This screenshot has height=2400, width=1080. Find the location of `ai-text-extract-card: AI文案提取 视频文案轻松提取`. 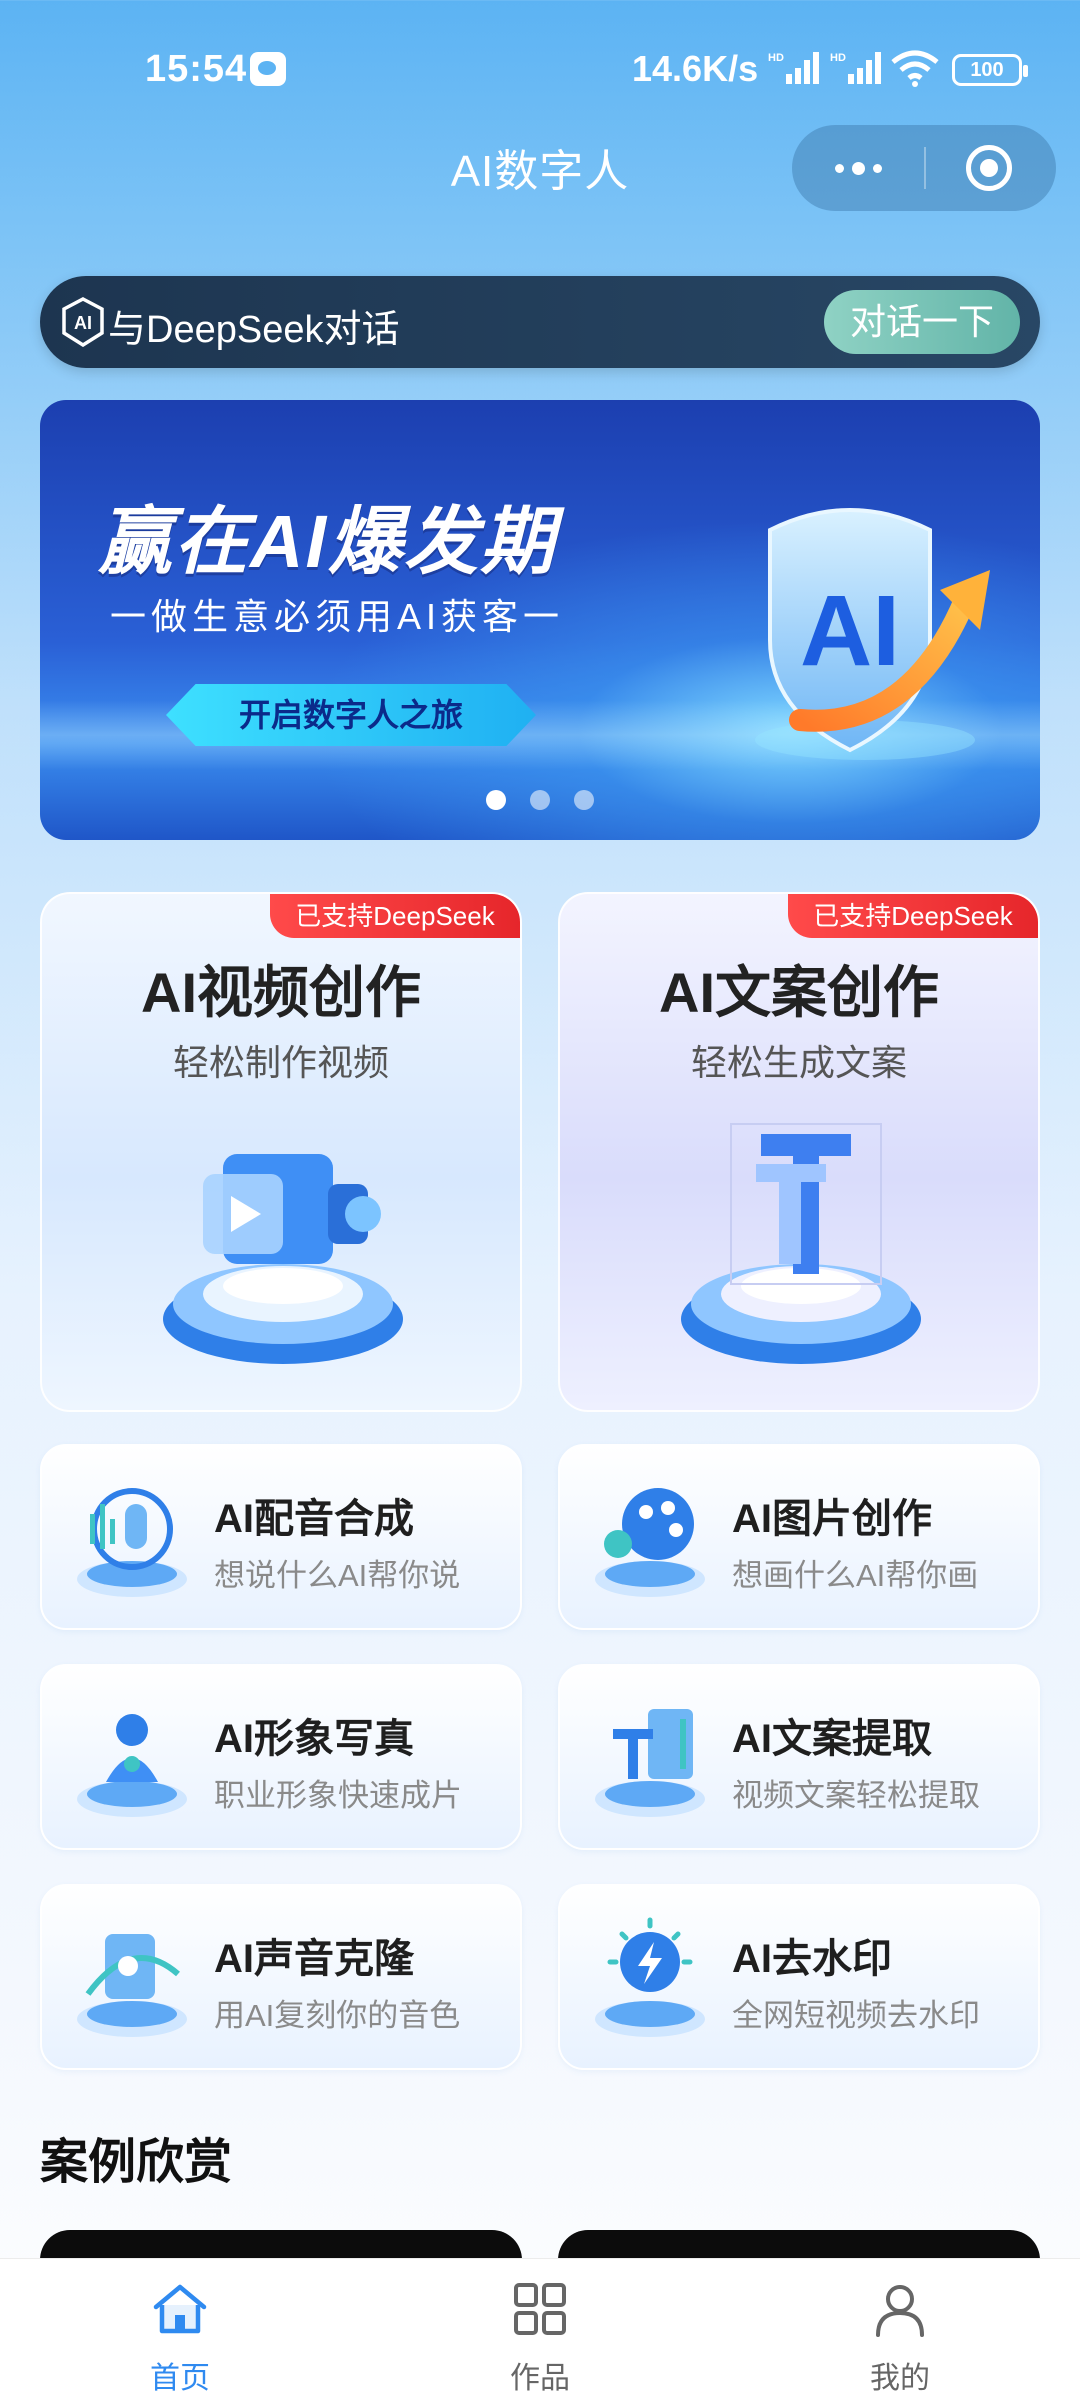

ai-text-extract-card: AI文案提取 视频文案轻松提取 is located at coordinates (799, 1757).